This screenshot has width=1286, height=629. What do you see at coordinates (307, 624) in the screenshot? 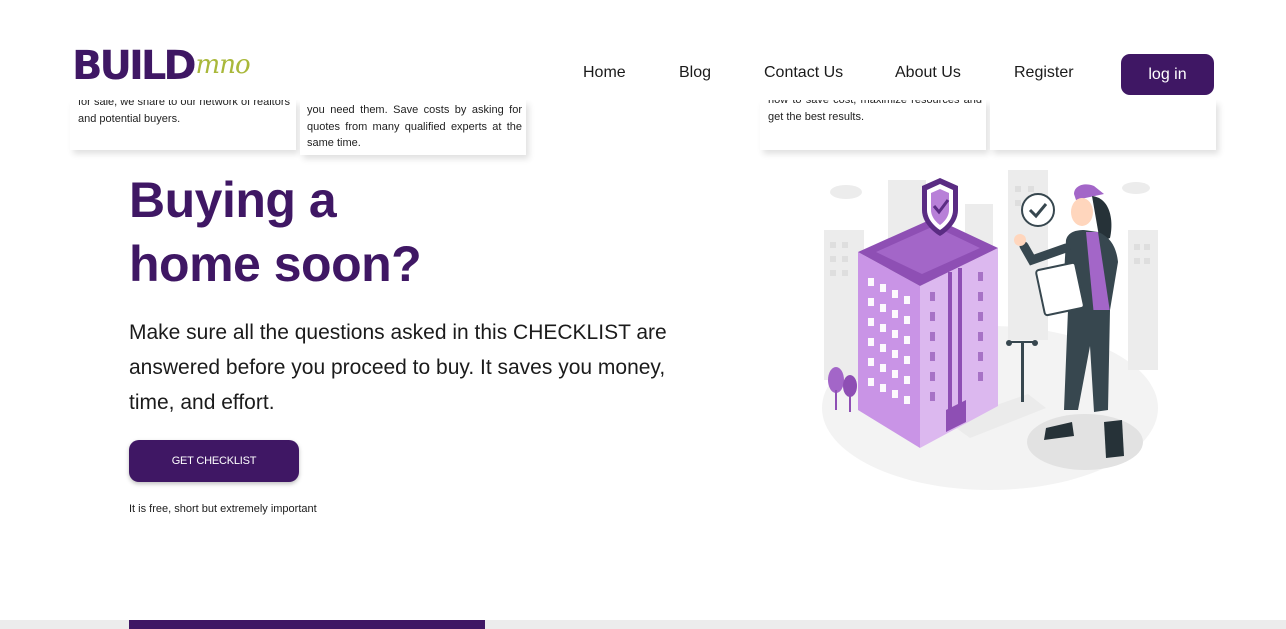
I see `carousel-progress-bar` at bounding box center [307, 624].